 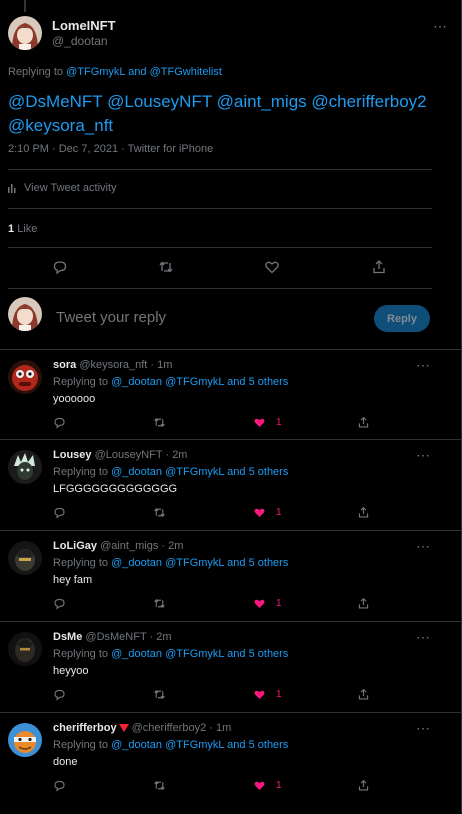 I want to click on reply-author-name: Lousey, so click(x=72, y=455).